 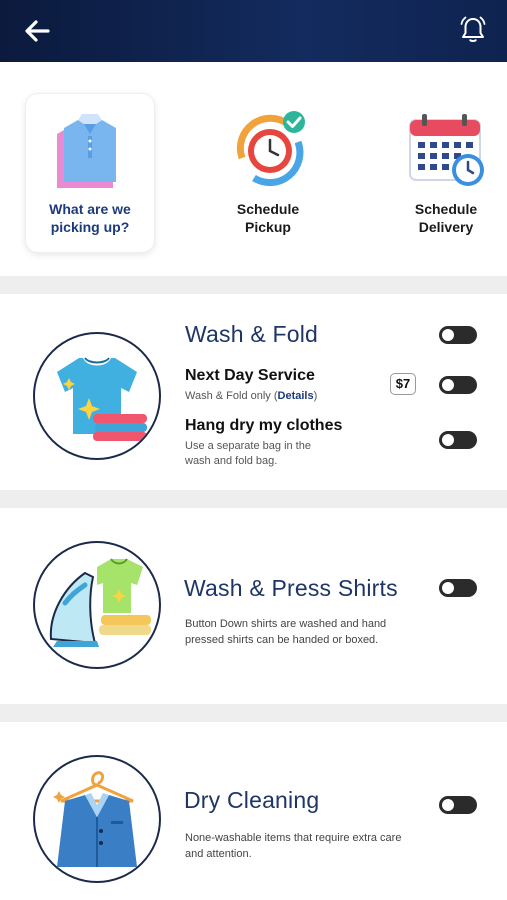 What do you see at coordinates (458, 440) in the screenshot?
I see `hang-dry-toggle` at bounding box center [458, 440].